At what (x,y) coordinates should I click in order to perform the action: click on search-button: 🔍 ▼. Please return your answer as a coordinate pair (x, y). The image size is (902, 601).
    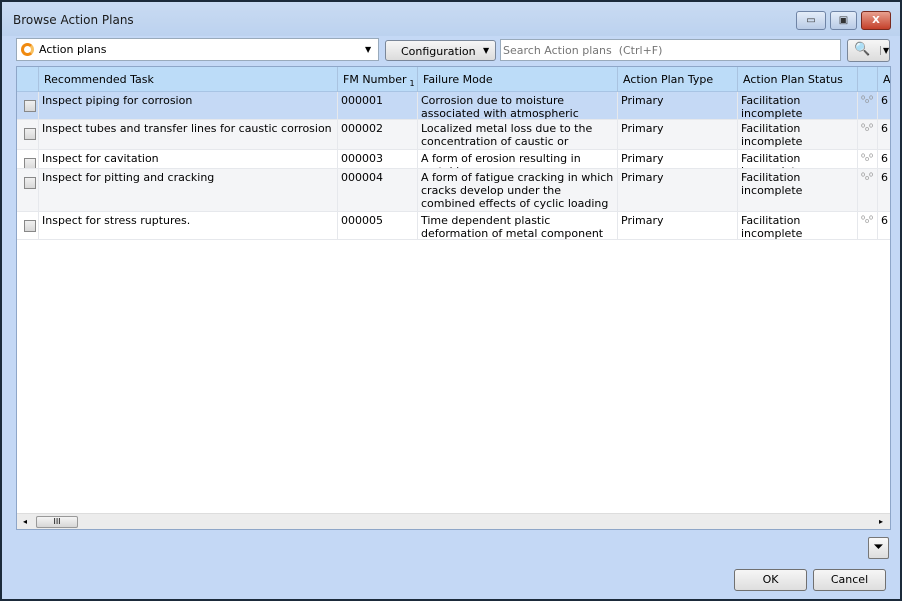
    Looking at the image, I should click on (868, 50).